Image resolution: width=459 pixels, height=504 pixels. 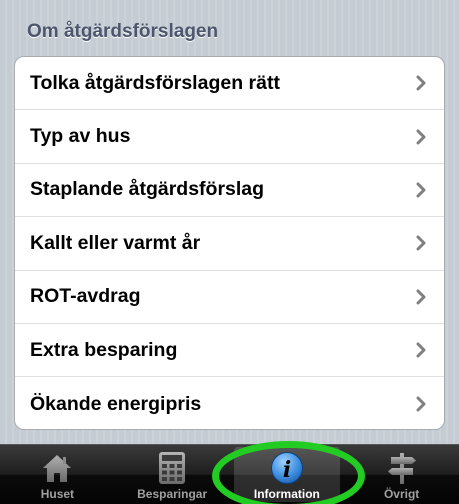 I want to click on svg-text: i, so click(x=287, y=470).